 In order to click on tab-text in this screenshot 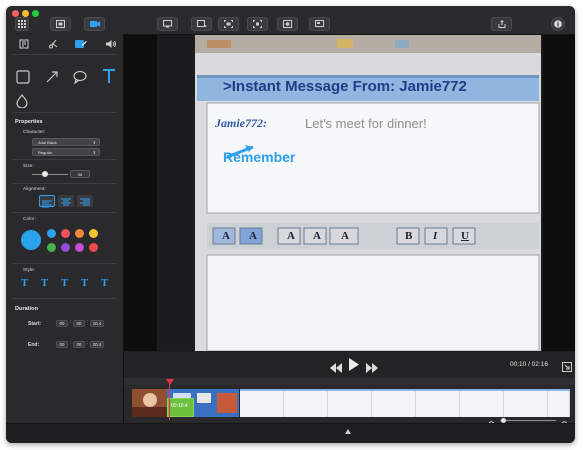, I will do `click(81, 44)`.